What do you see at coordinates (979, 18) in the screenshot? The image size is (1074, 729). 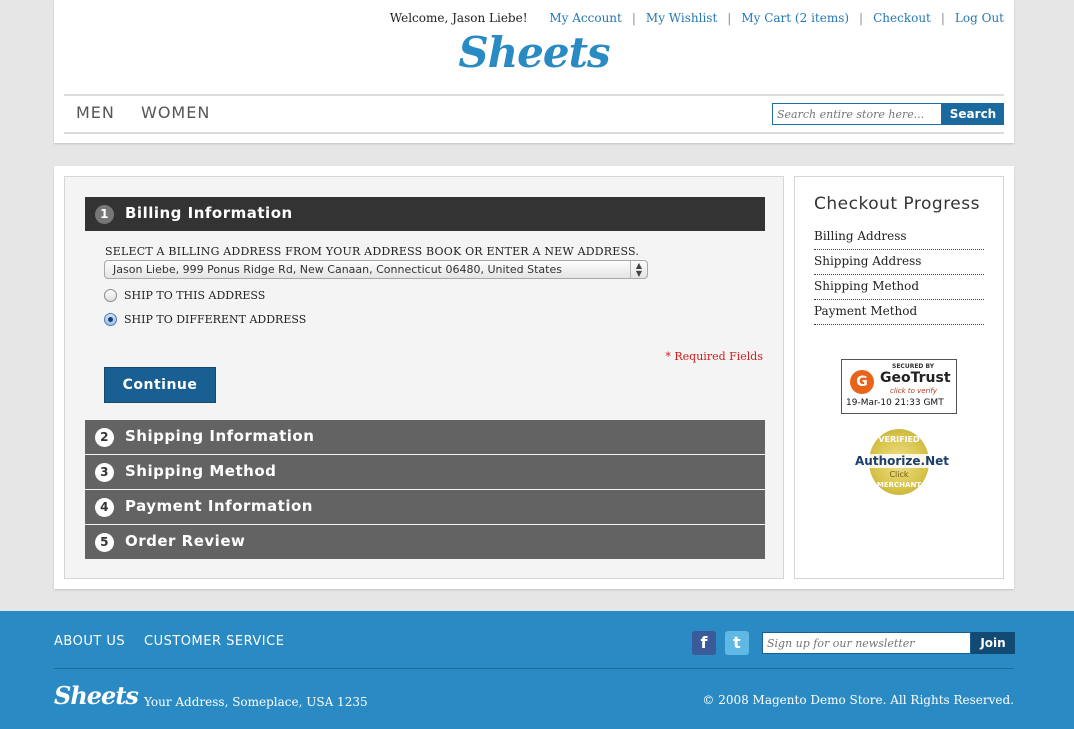 I see `logout-link: Log Out` at bounding box center [979, 18].